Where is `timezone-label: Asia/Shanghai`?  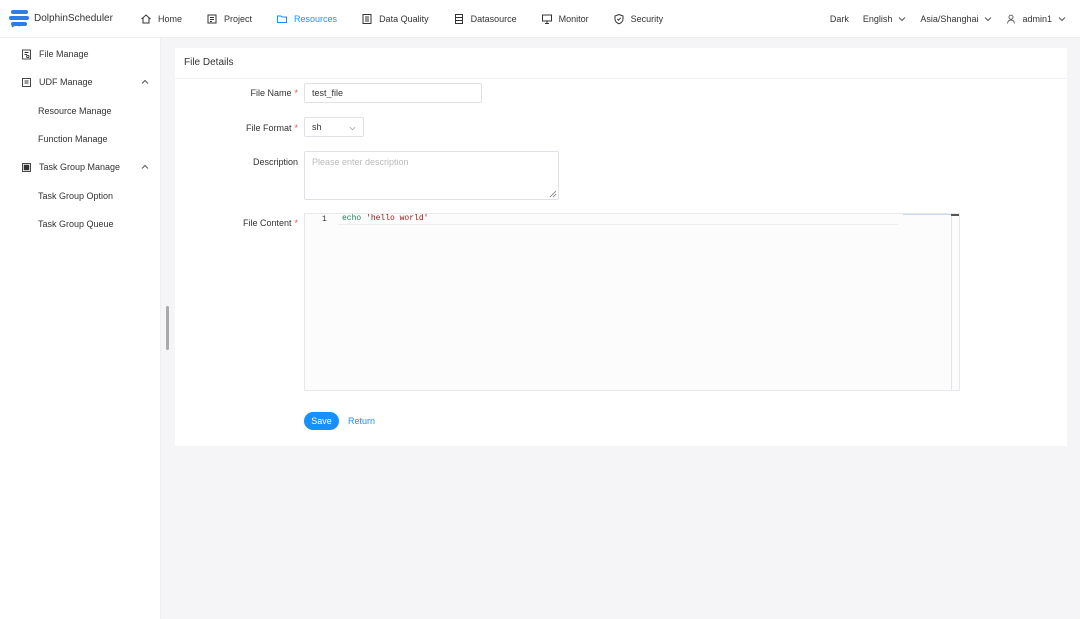
timezone-label: Asia/Shanghai is located at coordinates (949, 19).